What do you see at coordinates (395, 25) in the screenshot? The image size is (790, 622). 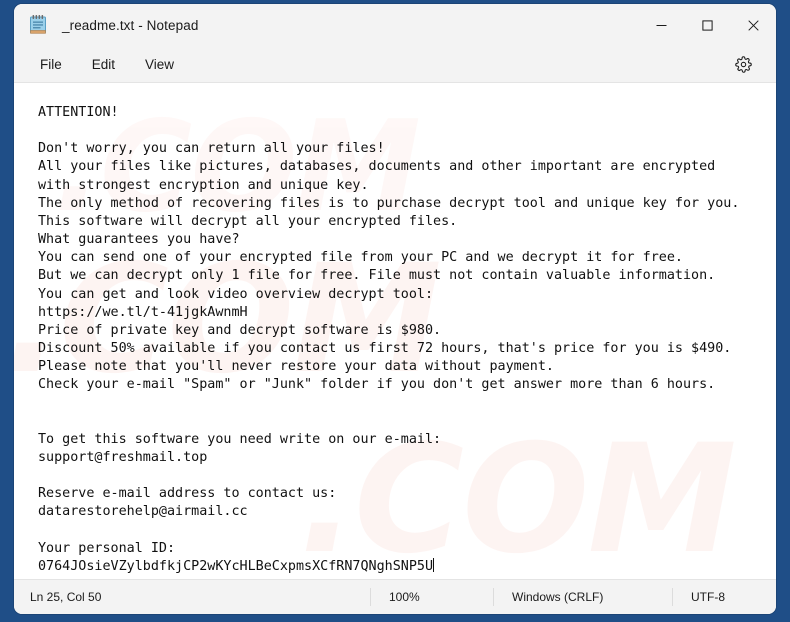 I see `title-bar: _readme.txt - Notepad` at bounding box center [395, 25].